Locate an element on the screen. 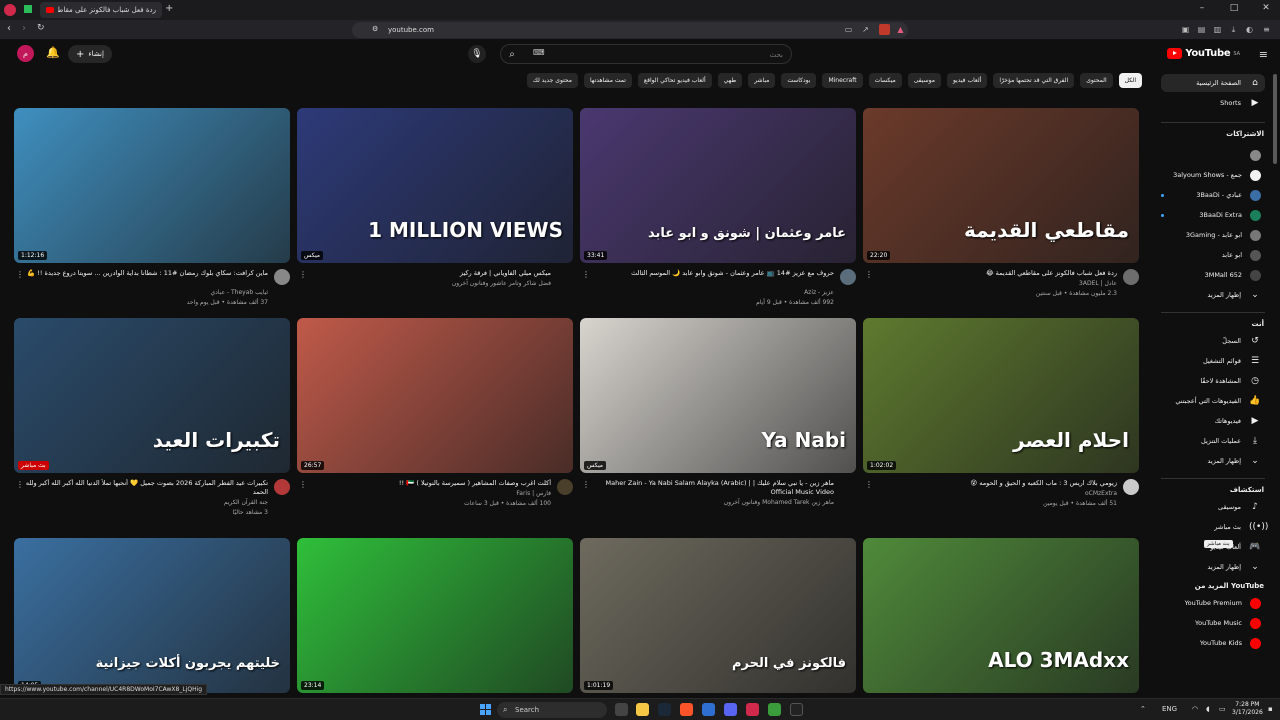  battery-icon: ▭ is located at coordinates (1222, 709).